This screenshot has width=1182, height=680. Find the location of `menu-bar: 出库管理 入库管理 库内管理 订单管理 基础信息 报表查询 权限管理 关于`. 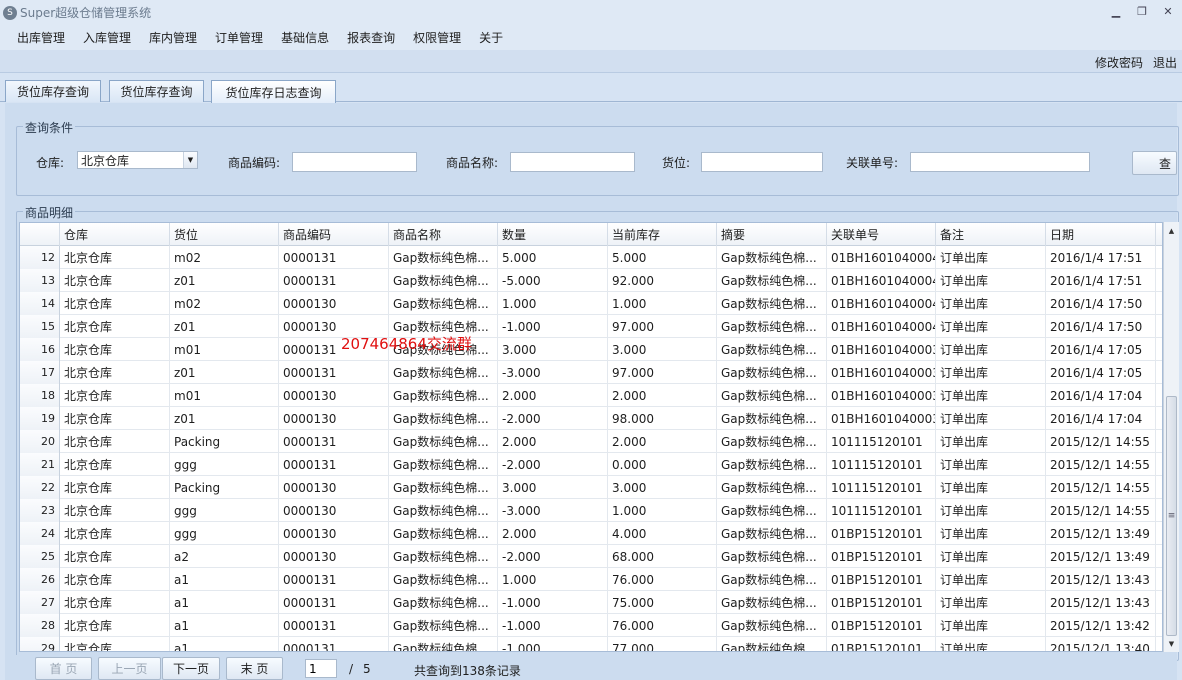

menu-bar: 出库管理 入库管理 库内管理 订单管理 基础信息 报表查询 权限管理 关于 is located at coordinates (591, 37).